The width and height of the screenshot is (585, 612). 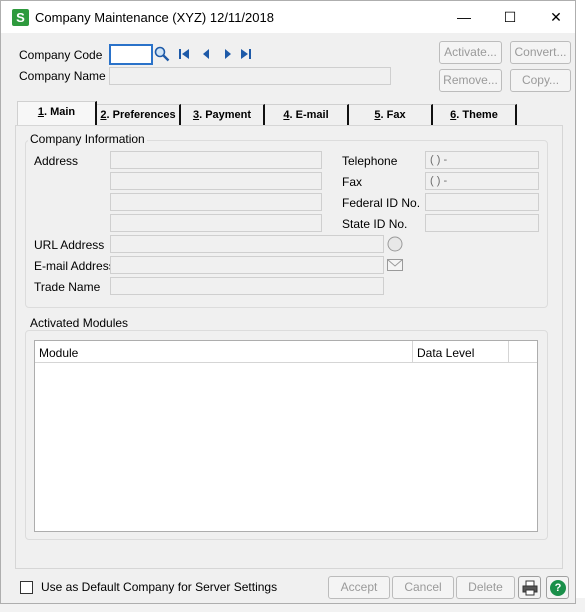 I want to click on company-information-title: Company Information, so click(x=87, y=139).